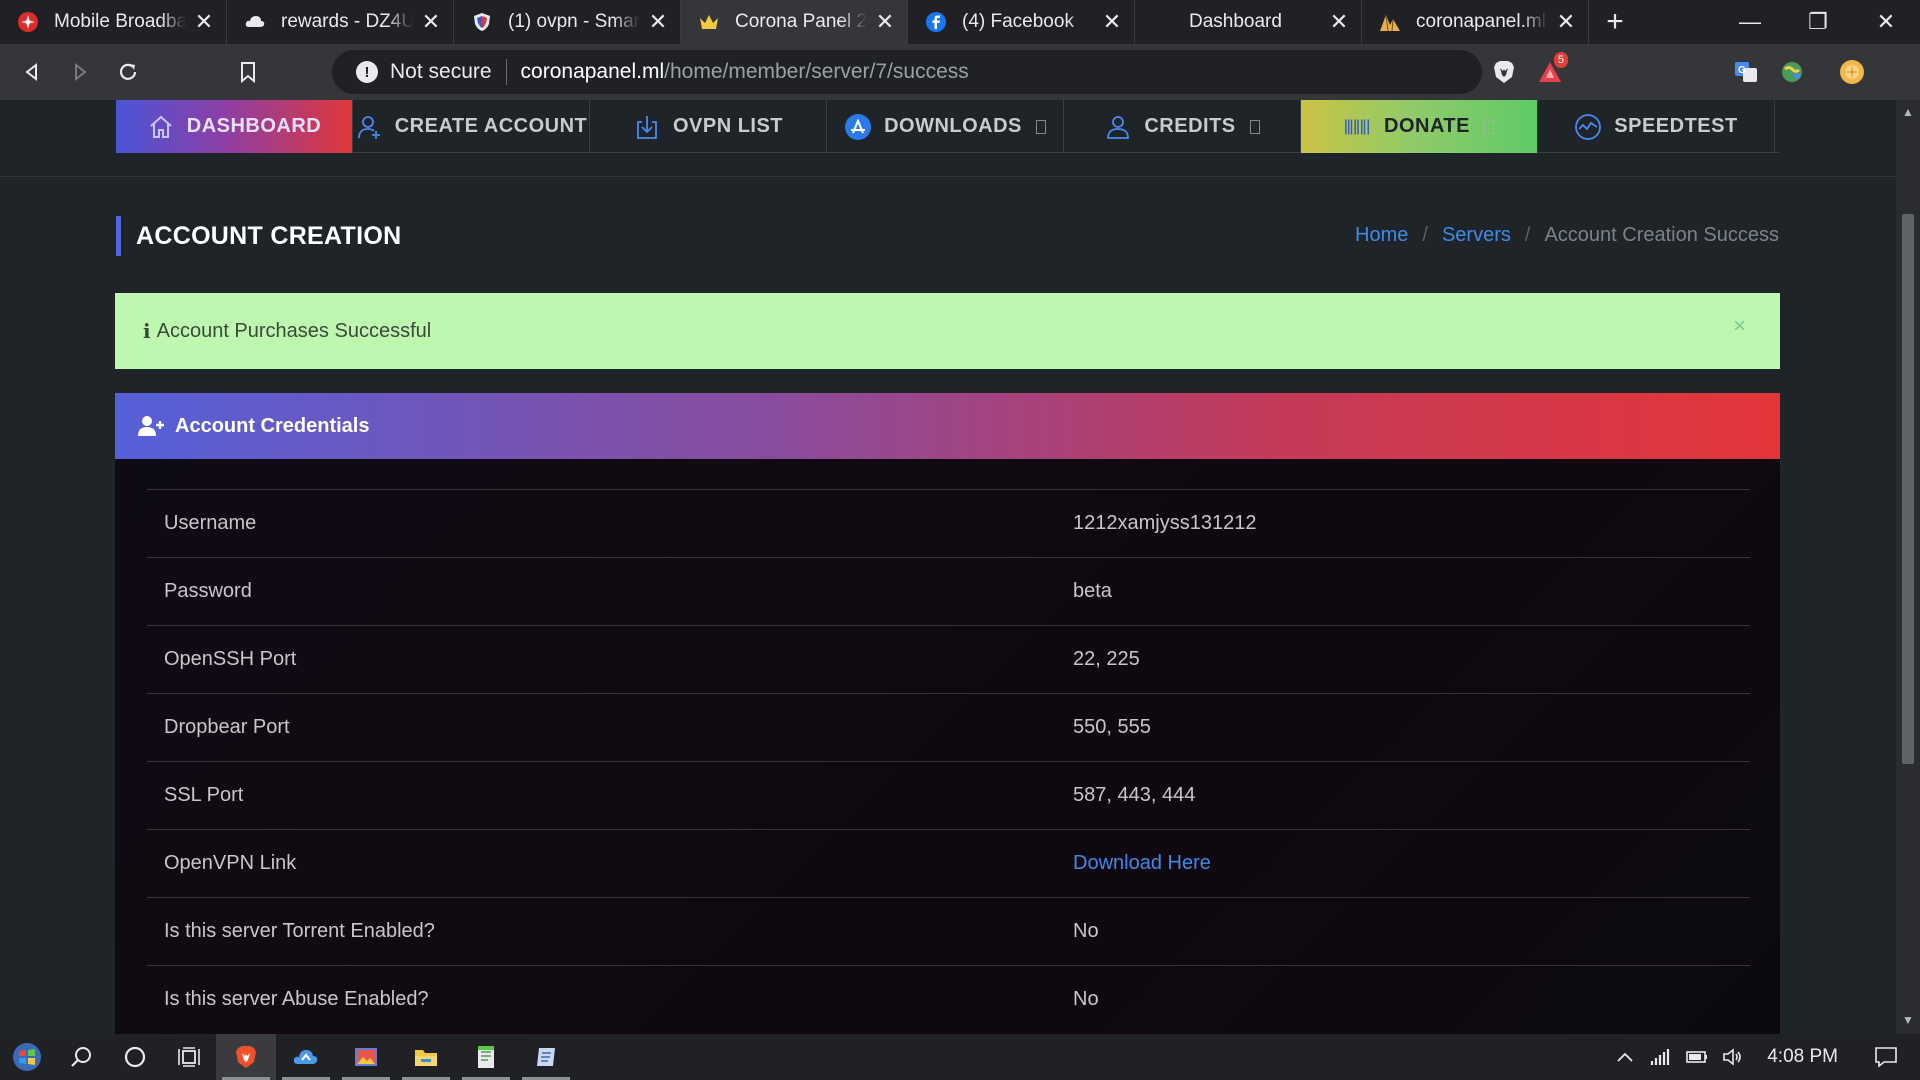  I want to click on scroll-up-icon: ▲, so click(1908, 112).